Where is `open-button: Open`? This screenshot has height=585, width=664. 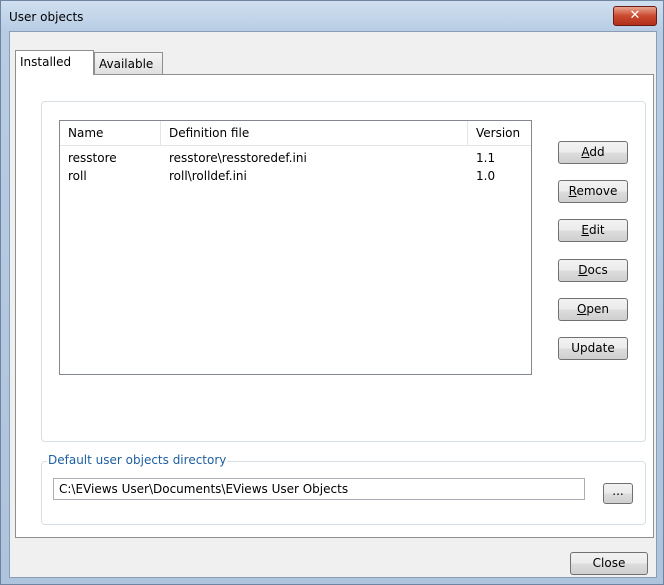 open-button: Open is located at coordinates (593, 309).